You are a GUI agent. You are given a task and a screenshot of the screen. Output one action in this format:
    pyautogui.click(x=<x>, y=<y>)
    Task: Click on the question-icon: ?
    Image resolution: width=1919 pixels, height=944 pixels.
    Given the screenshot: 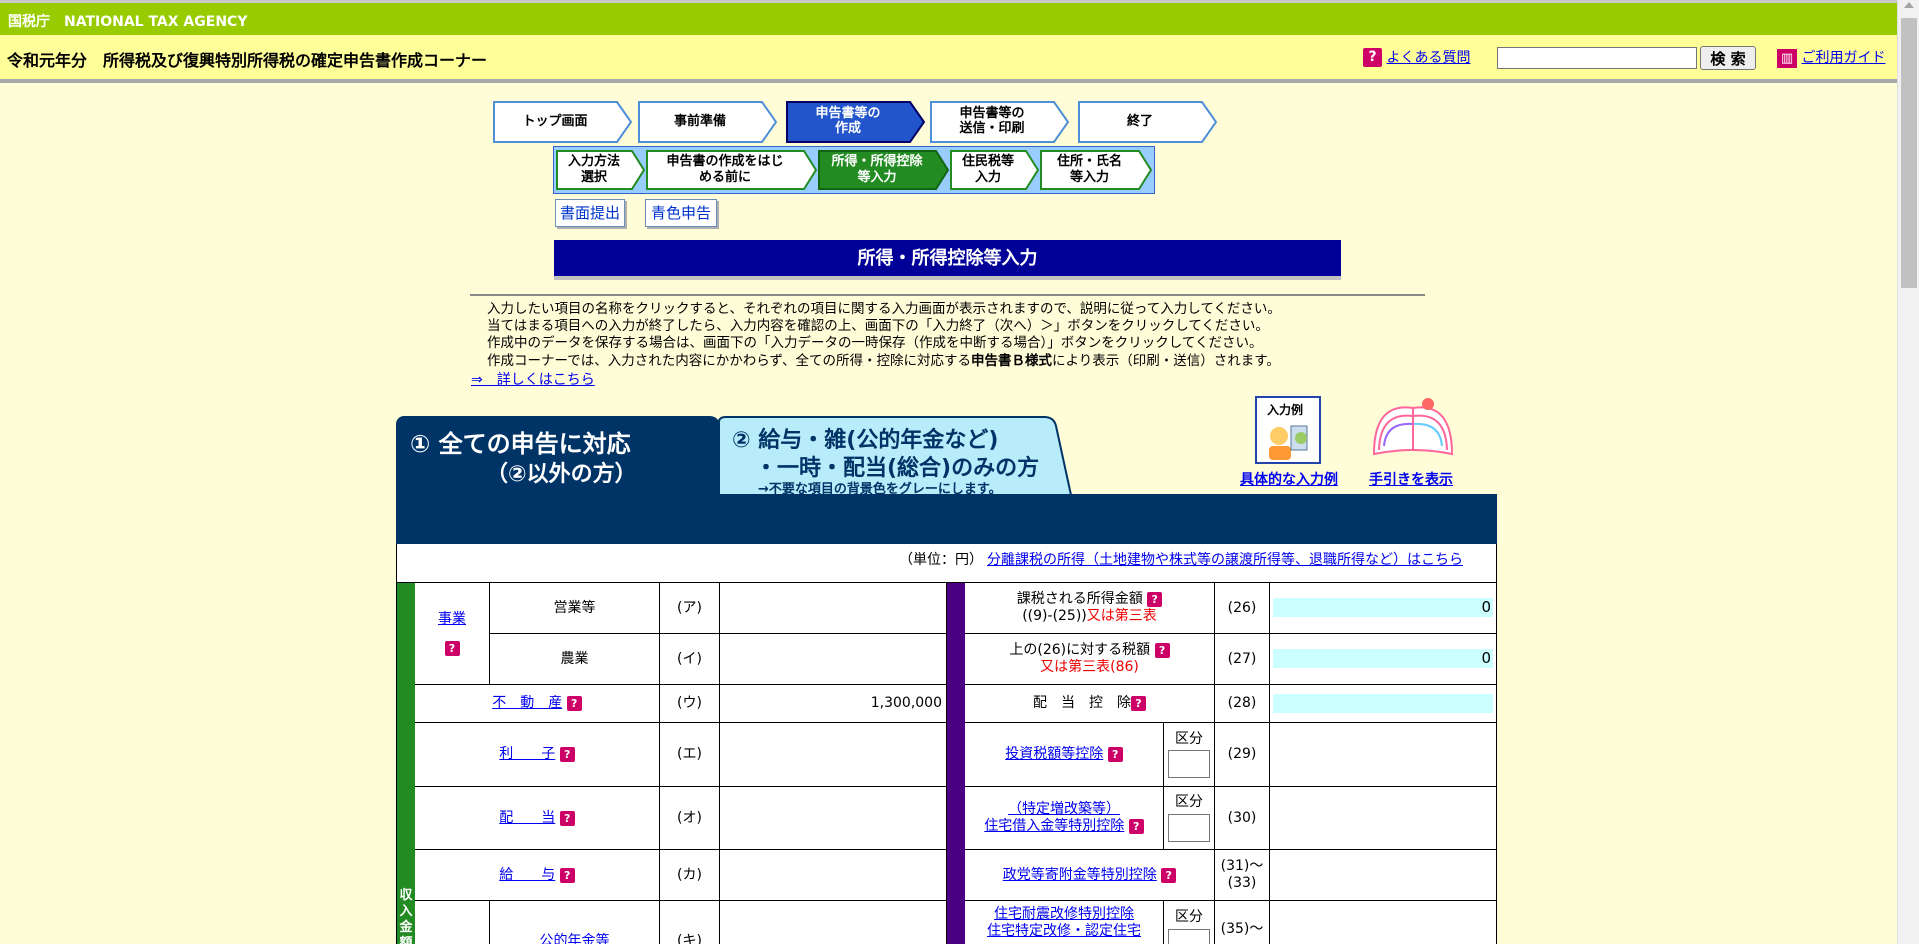 What is the action you would take?
    pyautogui.click(x=1372, y=57)
    